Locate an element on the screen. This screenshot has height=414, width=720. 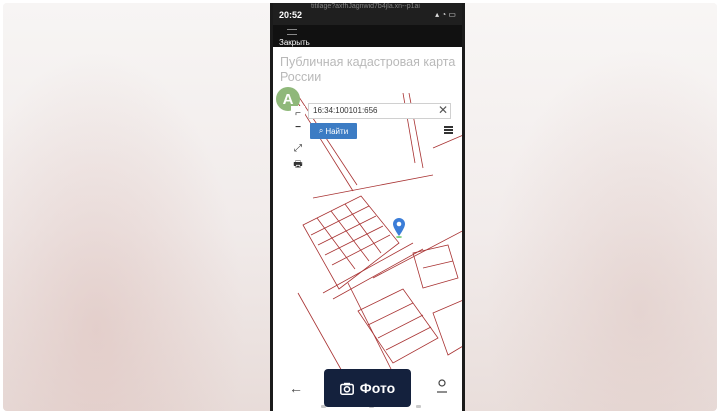
page-title: Публичная кадастровая карта России is located at coordinates (368, 69).